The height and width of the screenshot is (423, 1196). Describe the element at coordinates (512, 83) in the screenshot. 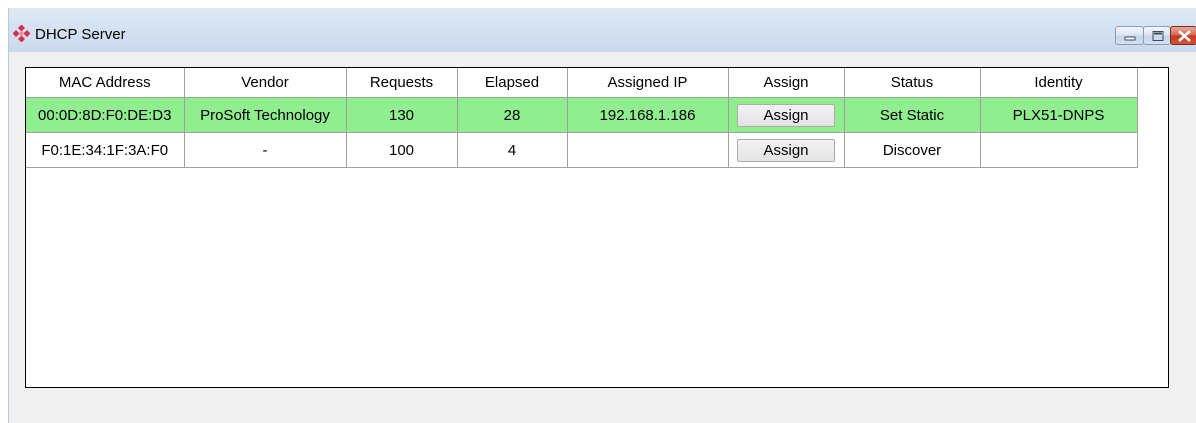

I see `column-header-elapsed: Elapsed` at that location.